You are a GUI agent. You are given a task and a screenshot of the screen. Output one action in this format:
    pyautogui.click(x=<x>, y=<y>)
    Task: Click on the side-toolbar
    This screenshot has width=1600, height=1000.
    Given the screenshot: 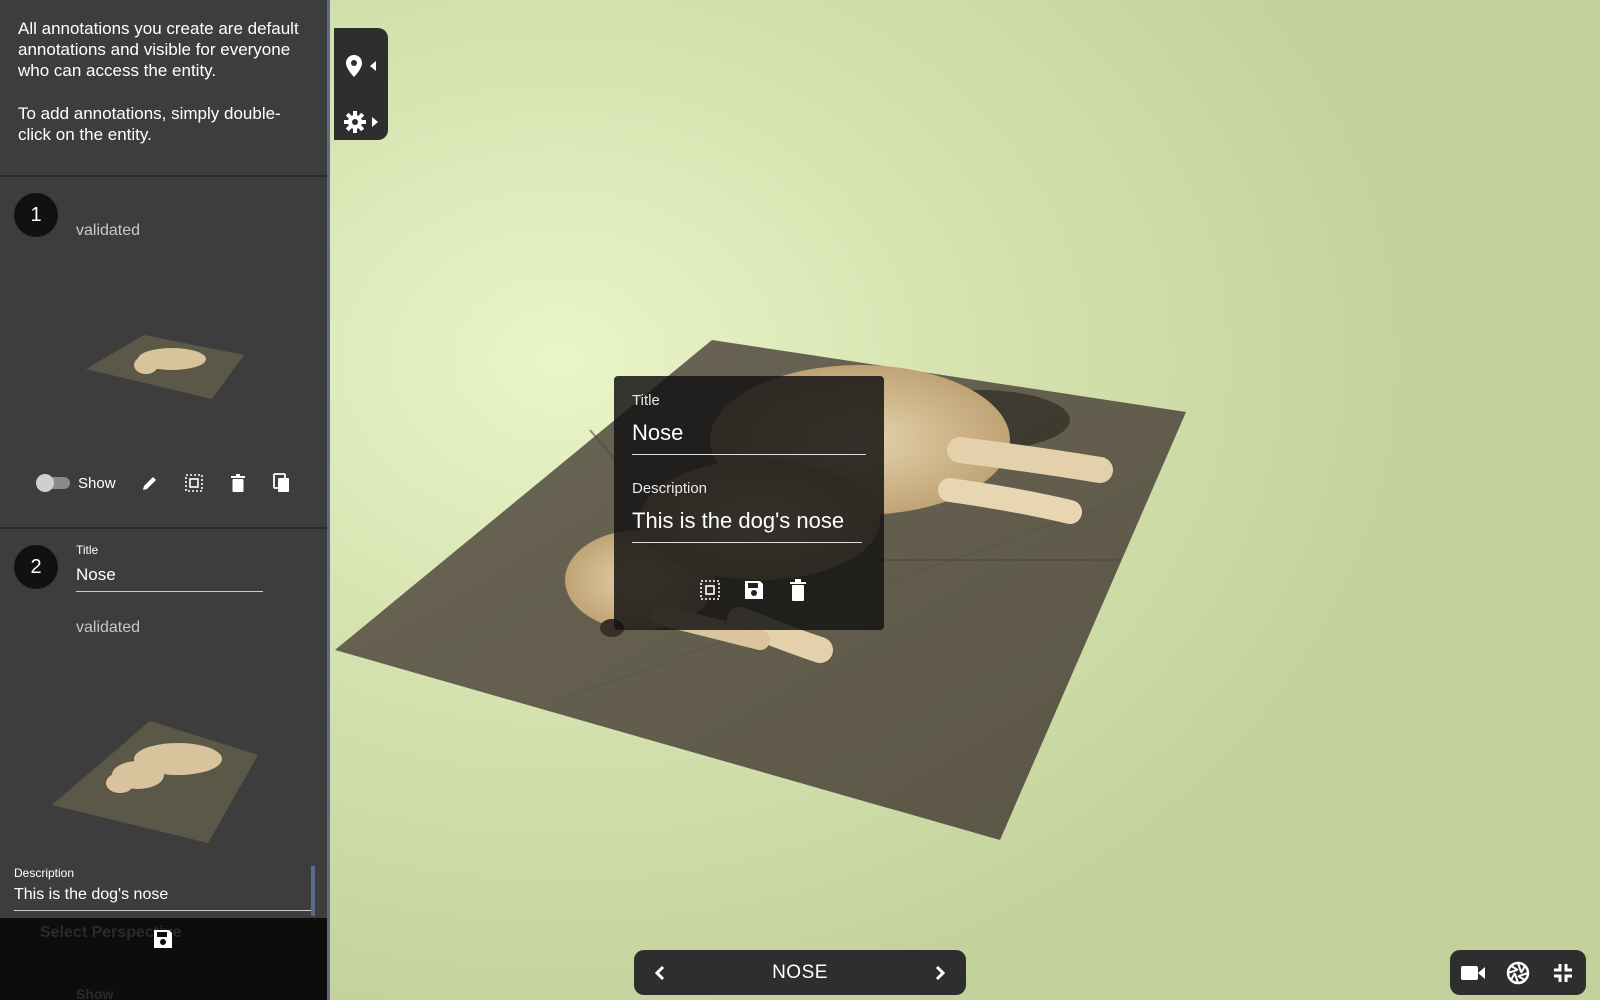 What is the action you would take?
    pyautogui.click(x=361, y=84)
    